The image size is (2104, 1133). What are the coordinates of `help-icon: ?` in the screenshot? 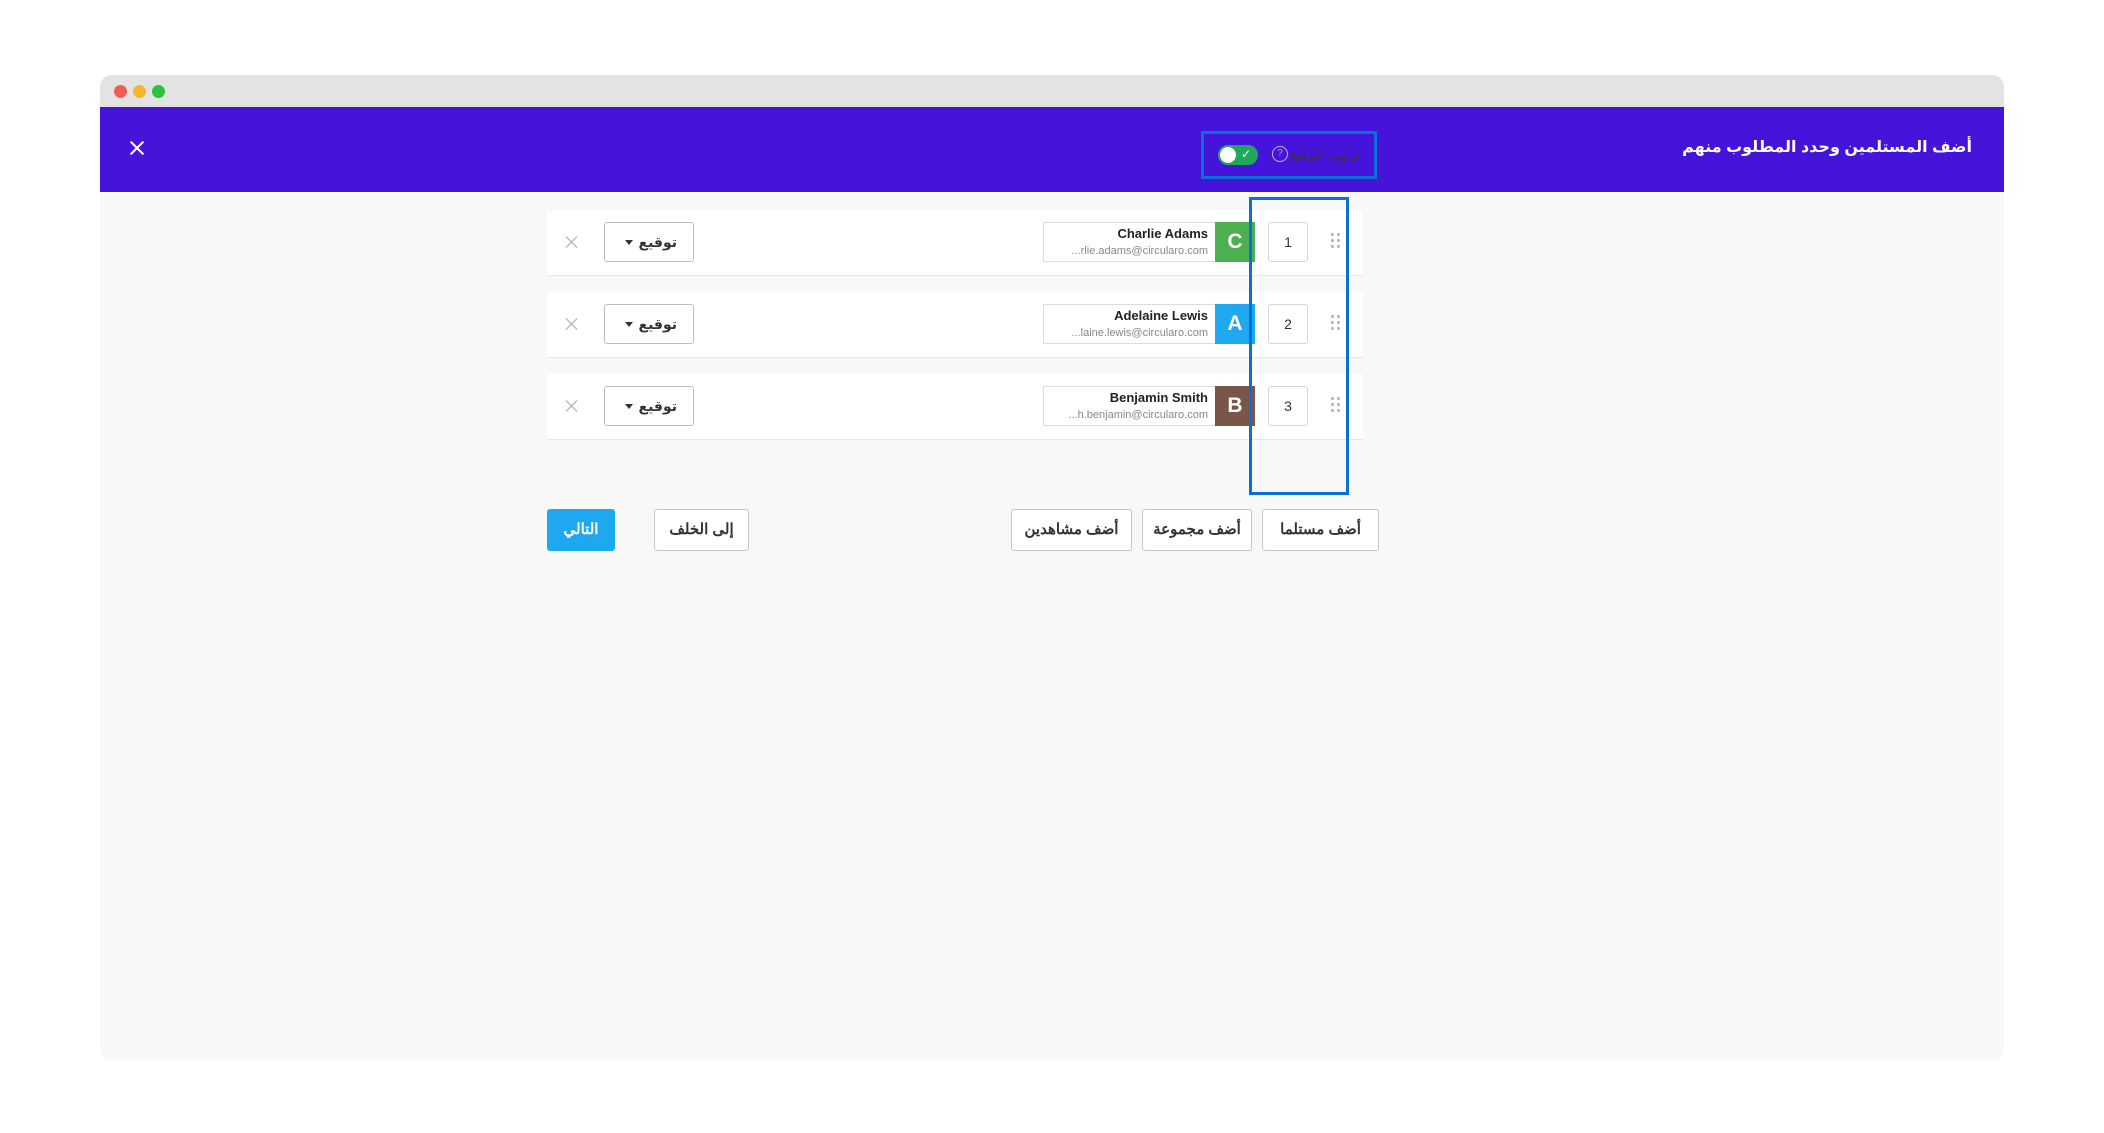 It's located at (1280, 154).